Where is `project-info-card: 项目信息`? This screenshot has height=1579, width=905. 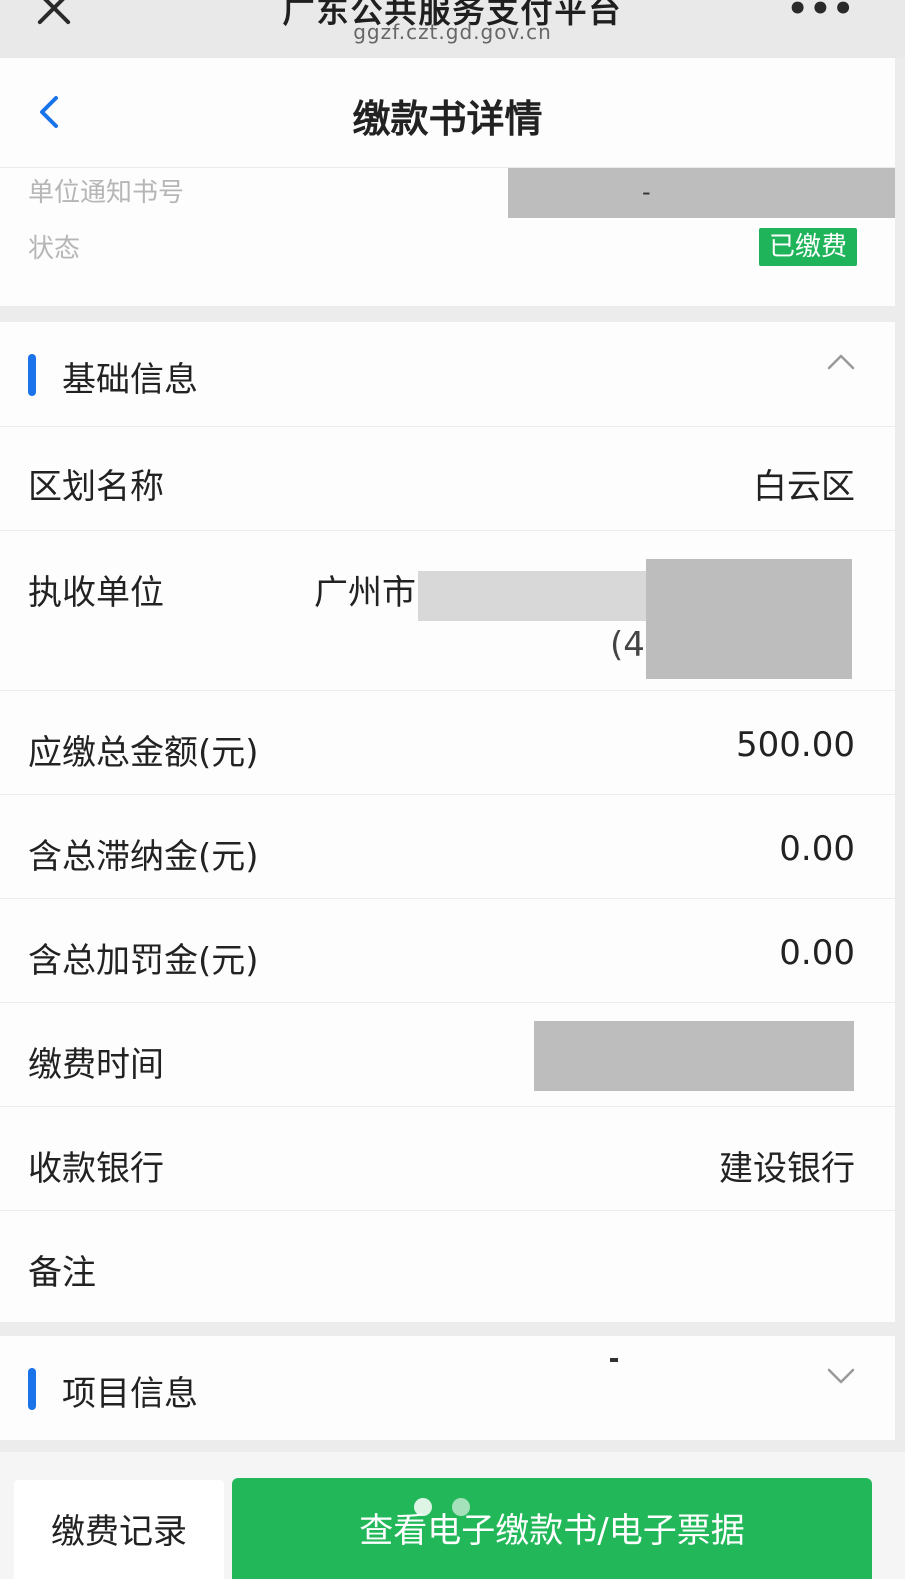 project-info-card: 项目信息 is located at coordinates (447, 1388).